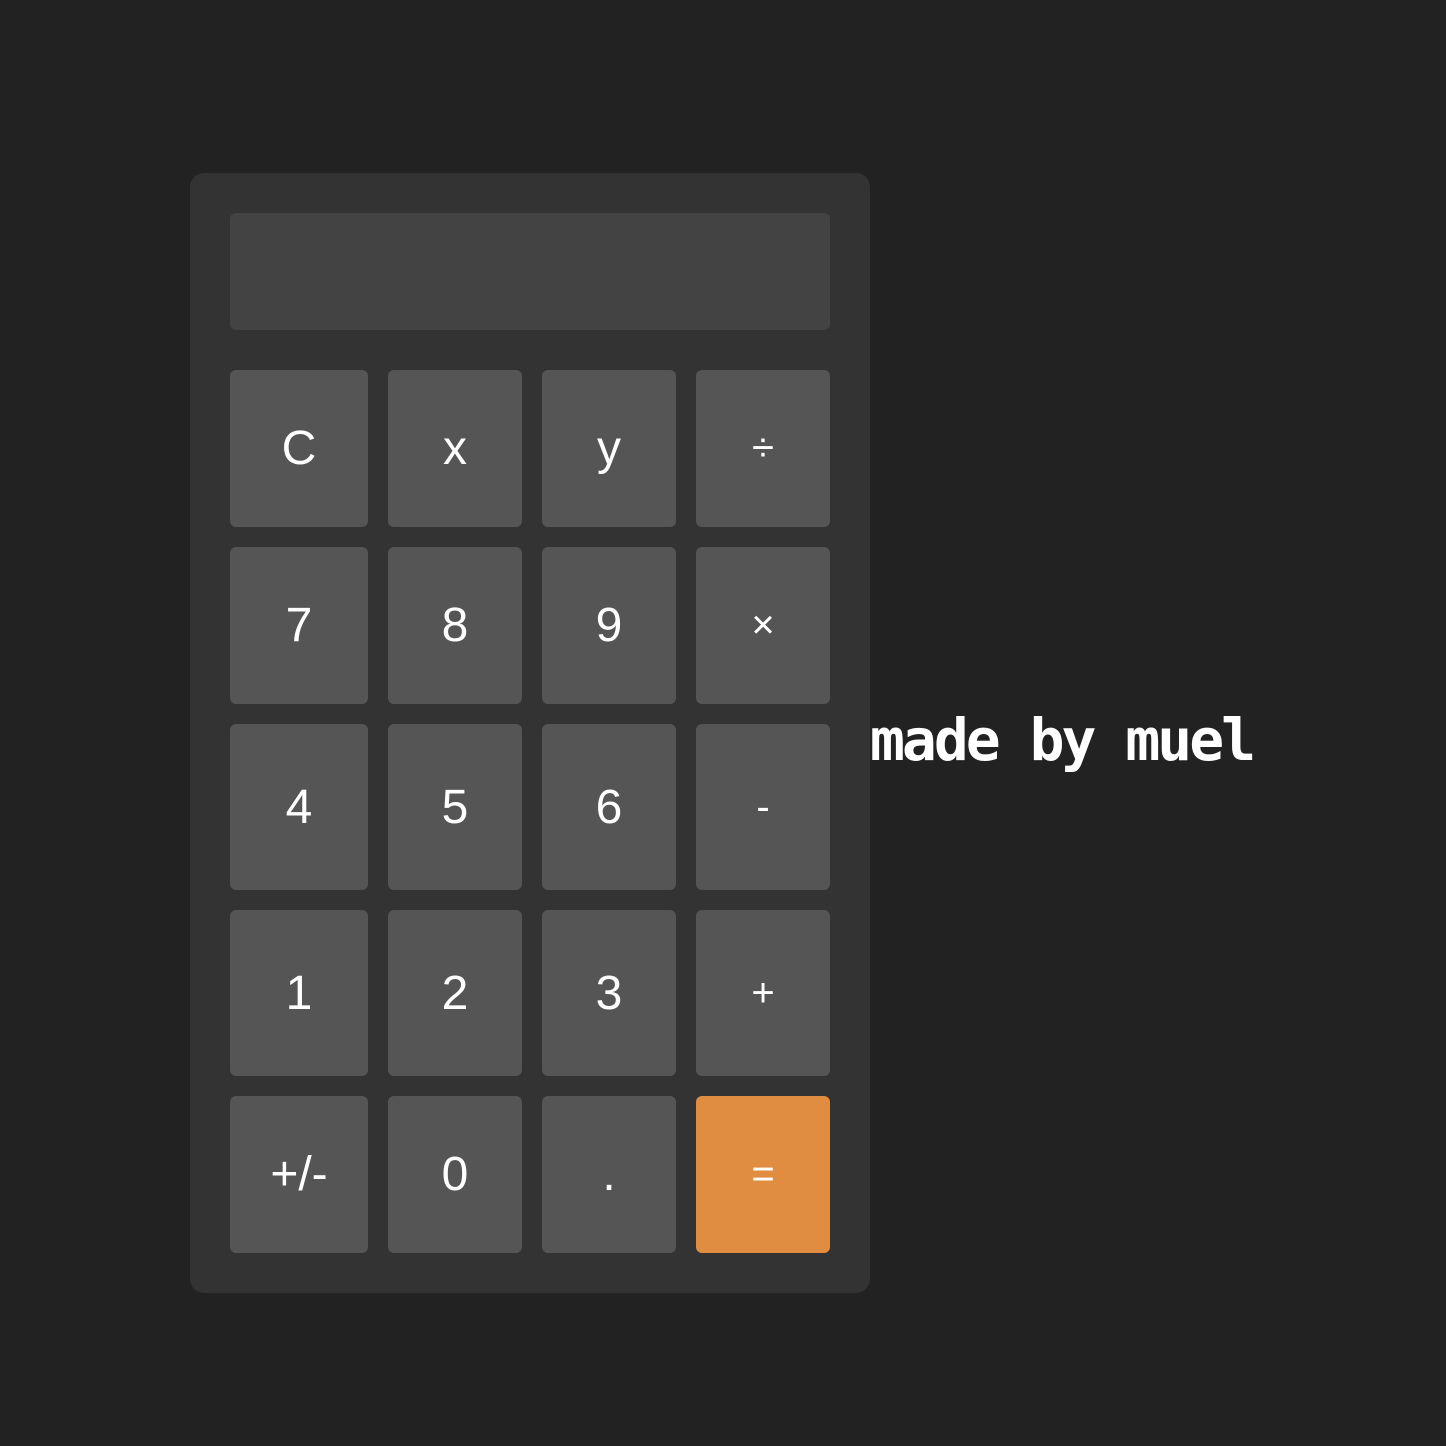  I want to click on digit-4-label: 4, so click(299, 807).